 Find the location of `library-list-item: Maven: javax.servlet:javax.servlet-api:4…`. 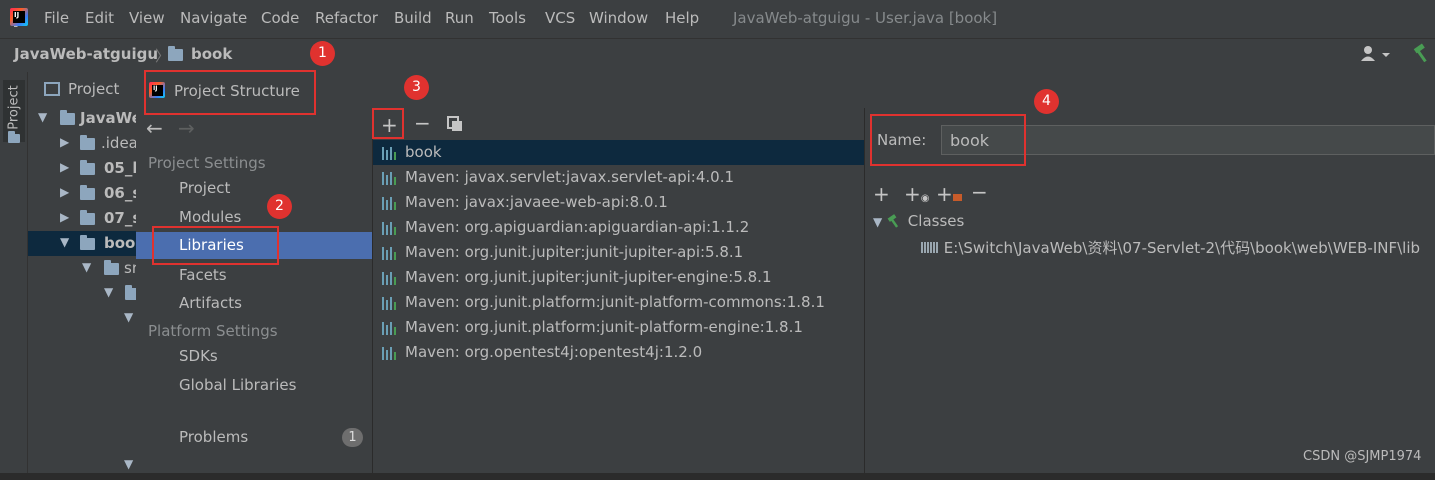

library-list-item: Maven: javax.servlet:javax.servlet-api:4… is located at coordinates (618, 177).